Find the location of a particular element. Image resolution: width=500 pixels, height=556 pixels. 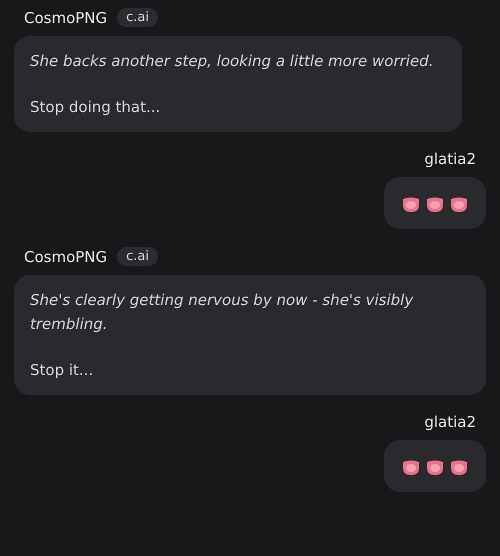

narration-text: She's clearly getting nervous by now - she's visibly trembling. is located at coordinates (222, 312).